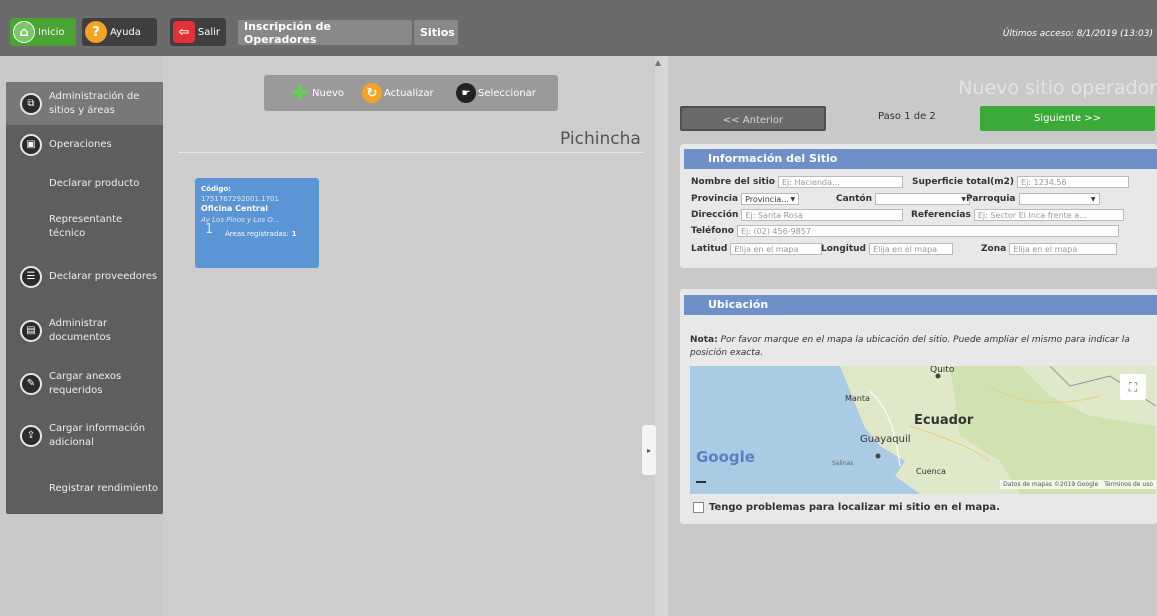  What do you see at coordinates (507, 93) in the screenshot?
I see `seleccionar-label: Seleccionar` at bounding box center [507, 93].